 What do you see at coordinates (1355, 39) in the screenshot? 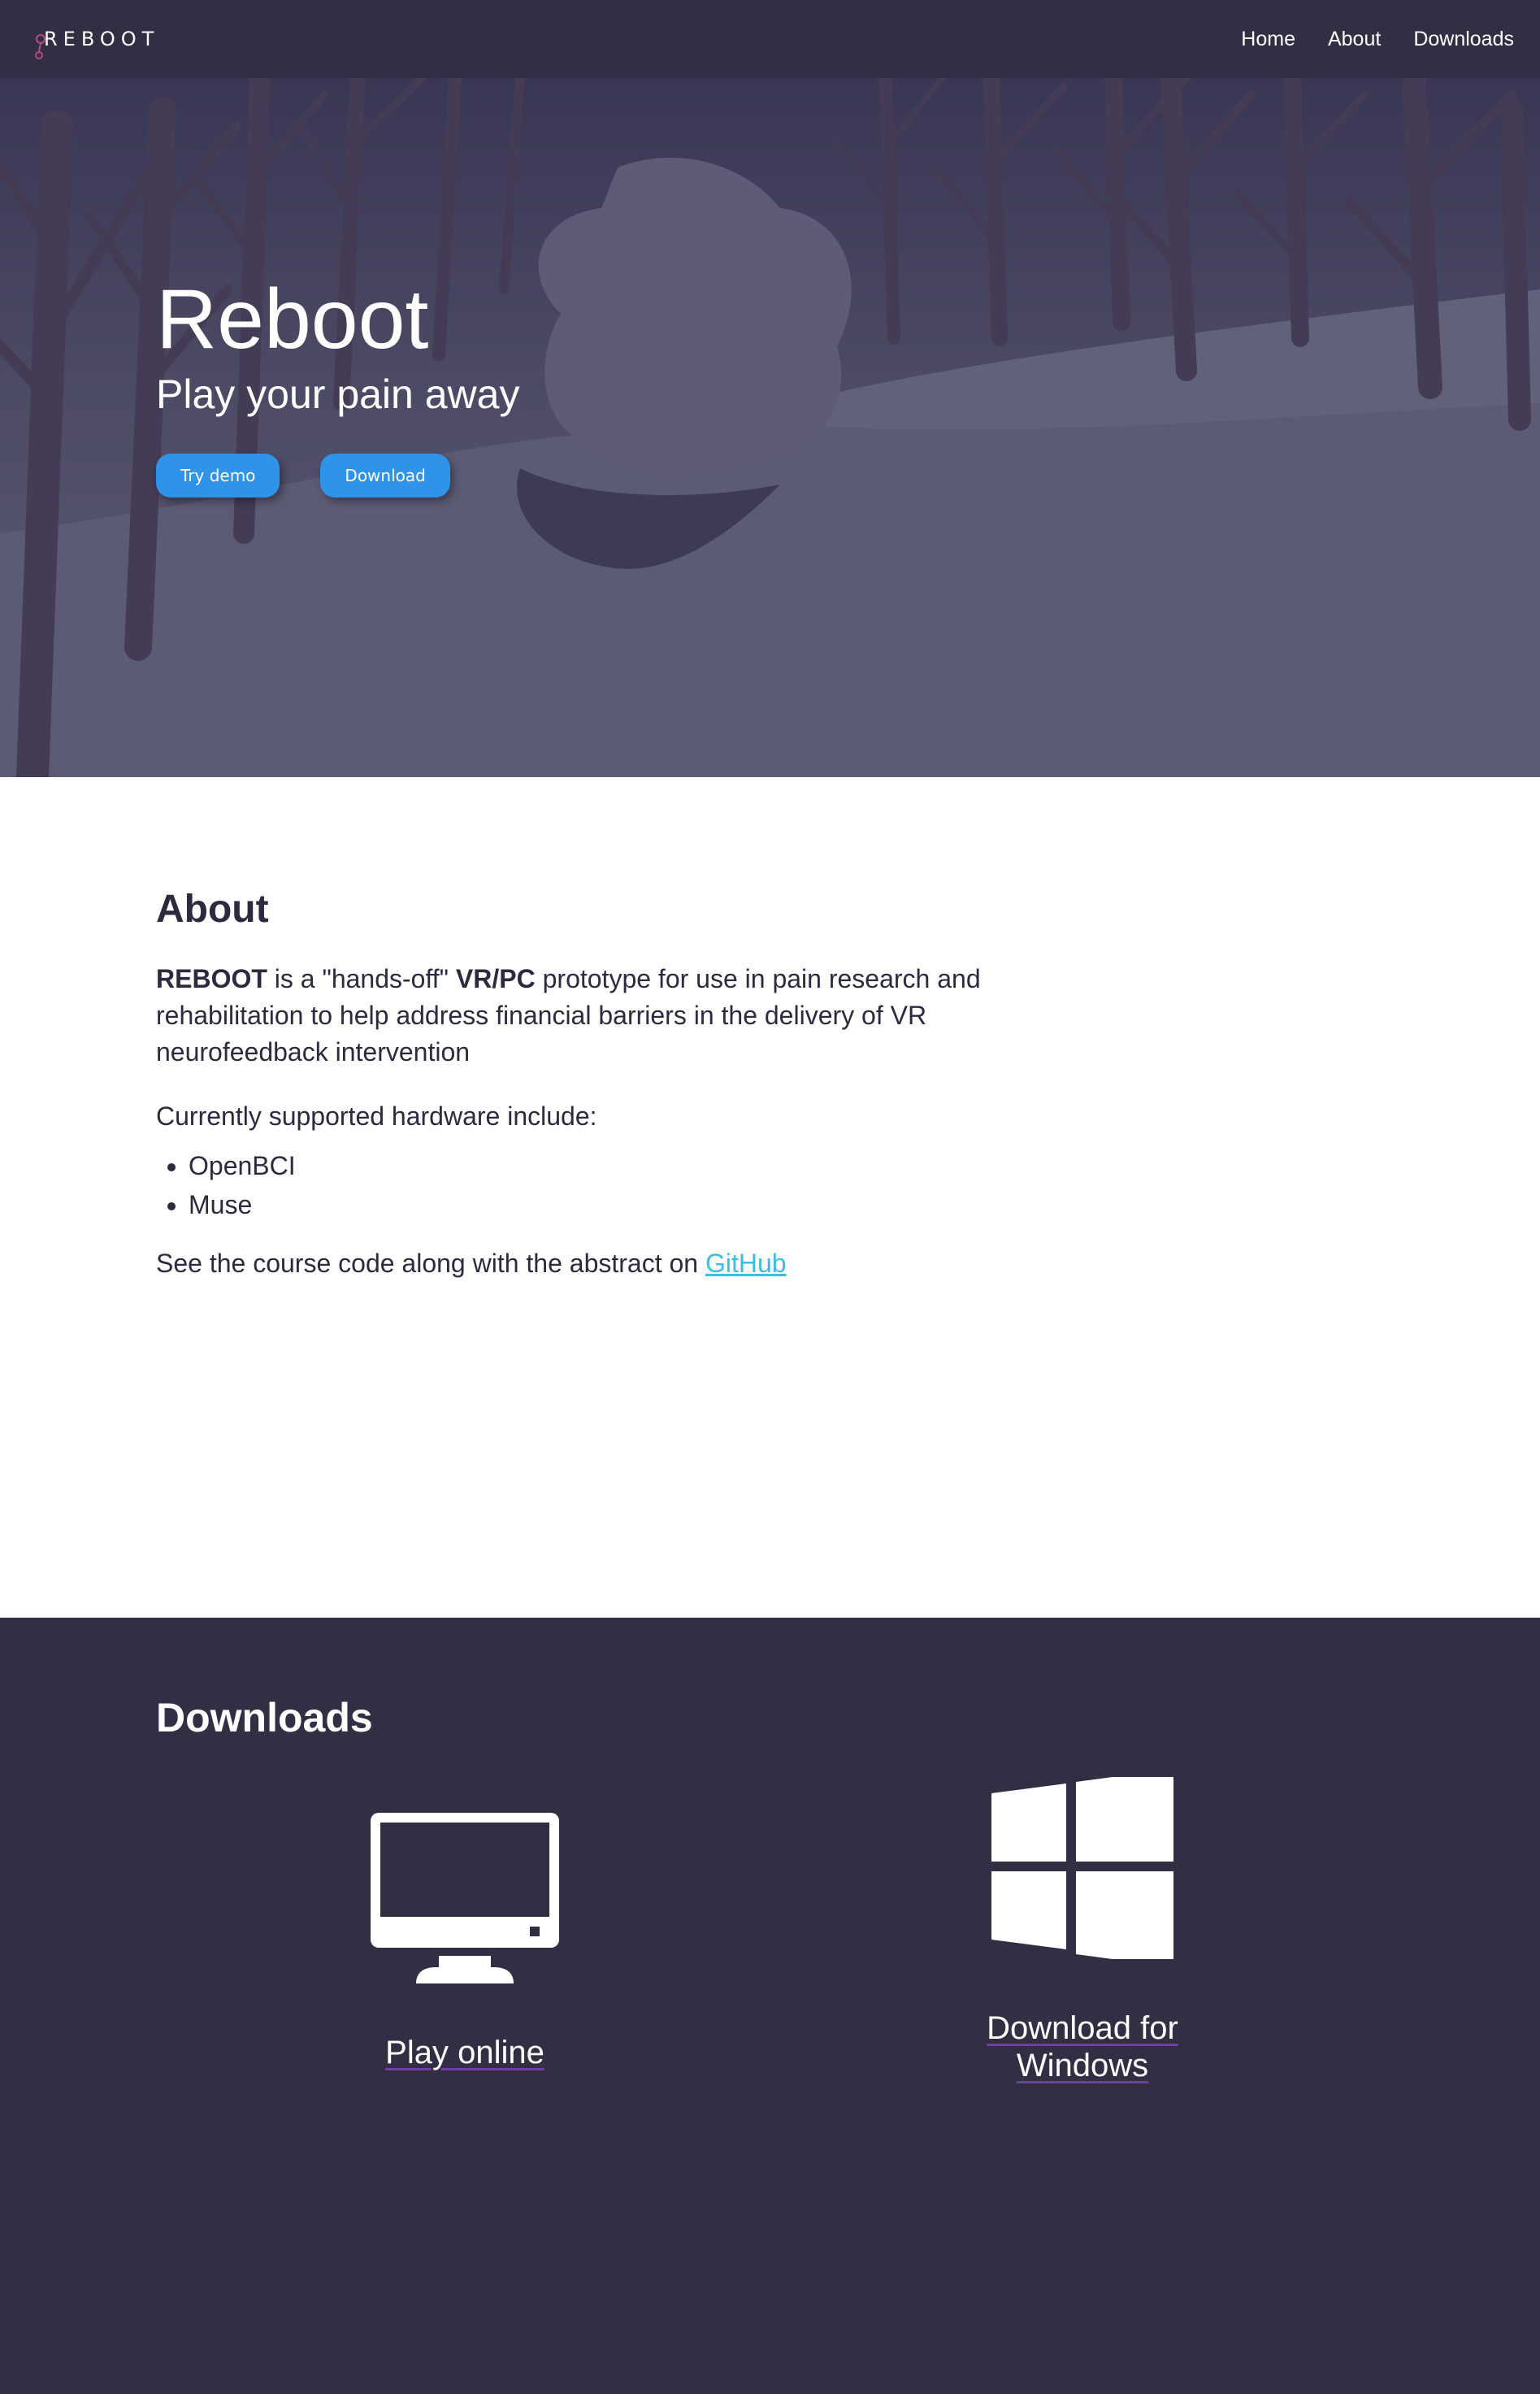
I see `nav-about: About` at bounding box center [1355, 39].